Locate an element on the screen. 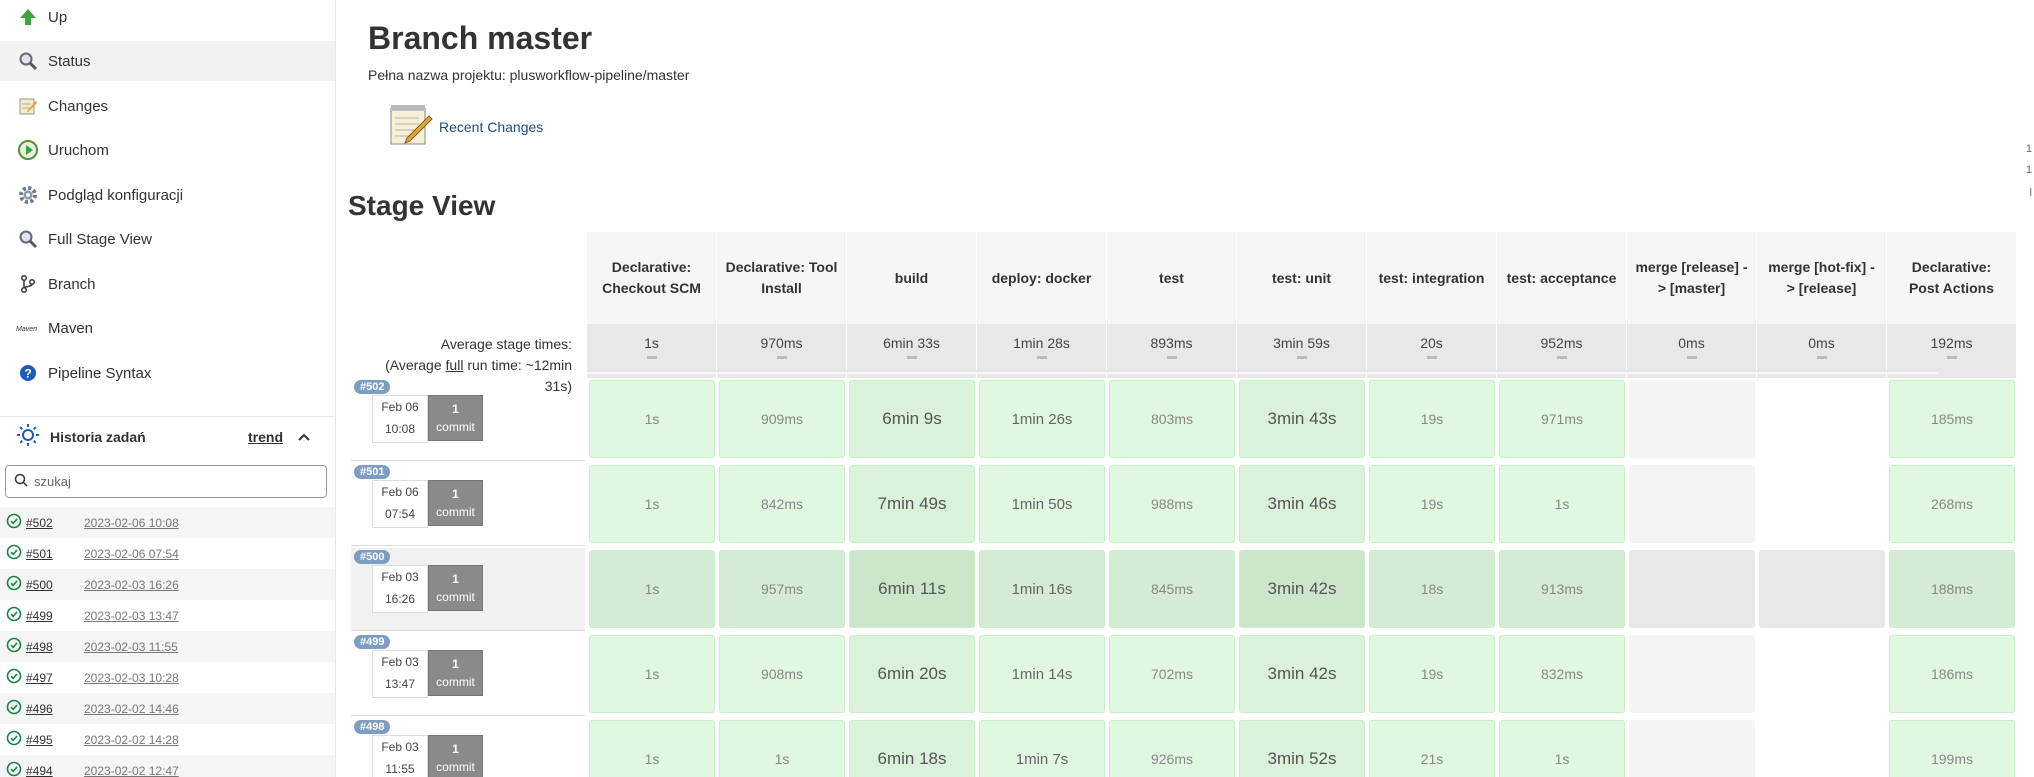 This screenshot has height=777, width=2034. run-number-badge: #499 is located at coordinates (372, 642).